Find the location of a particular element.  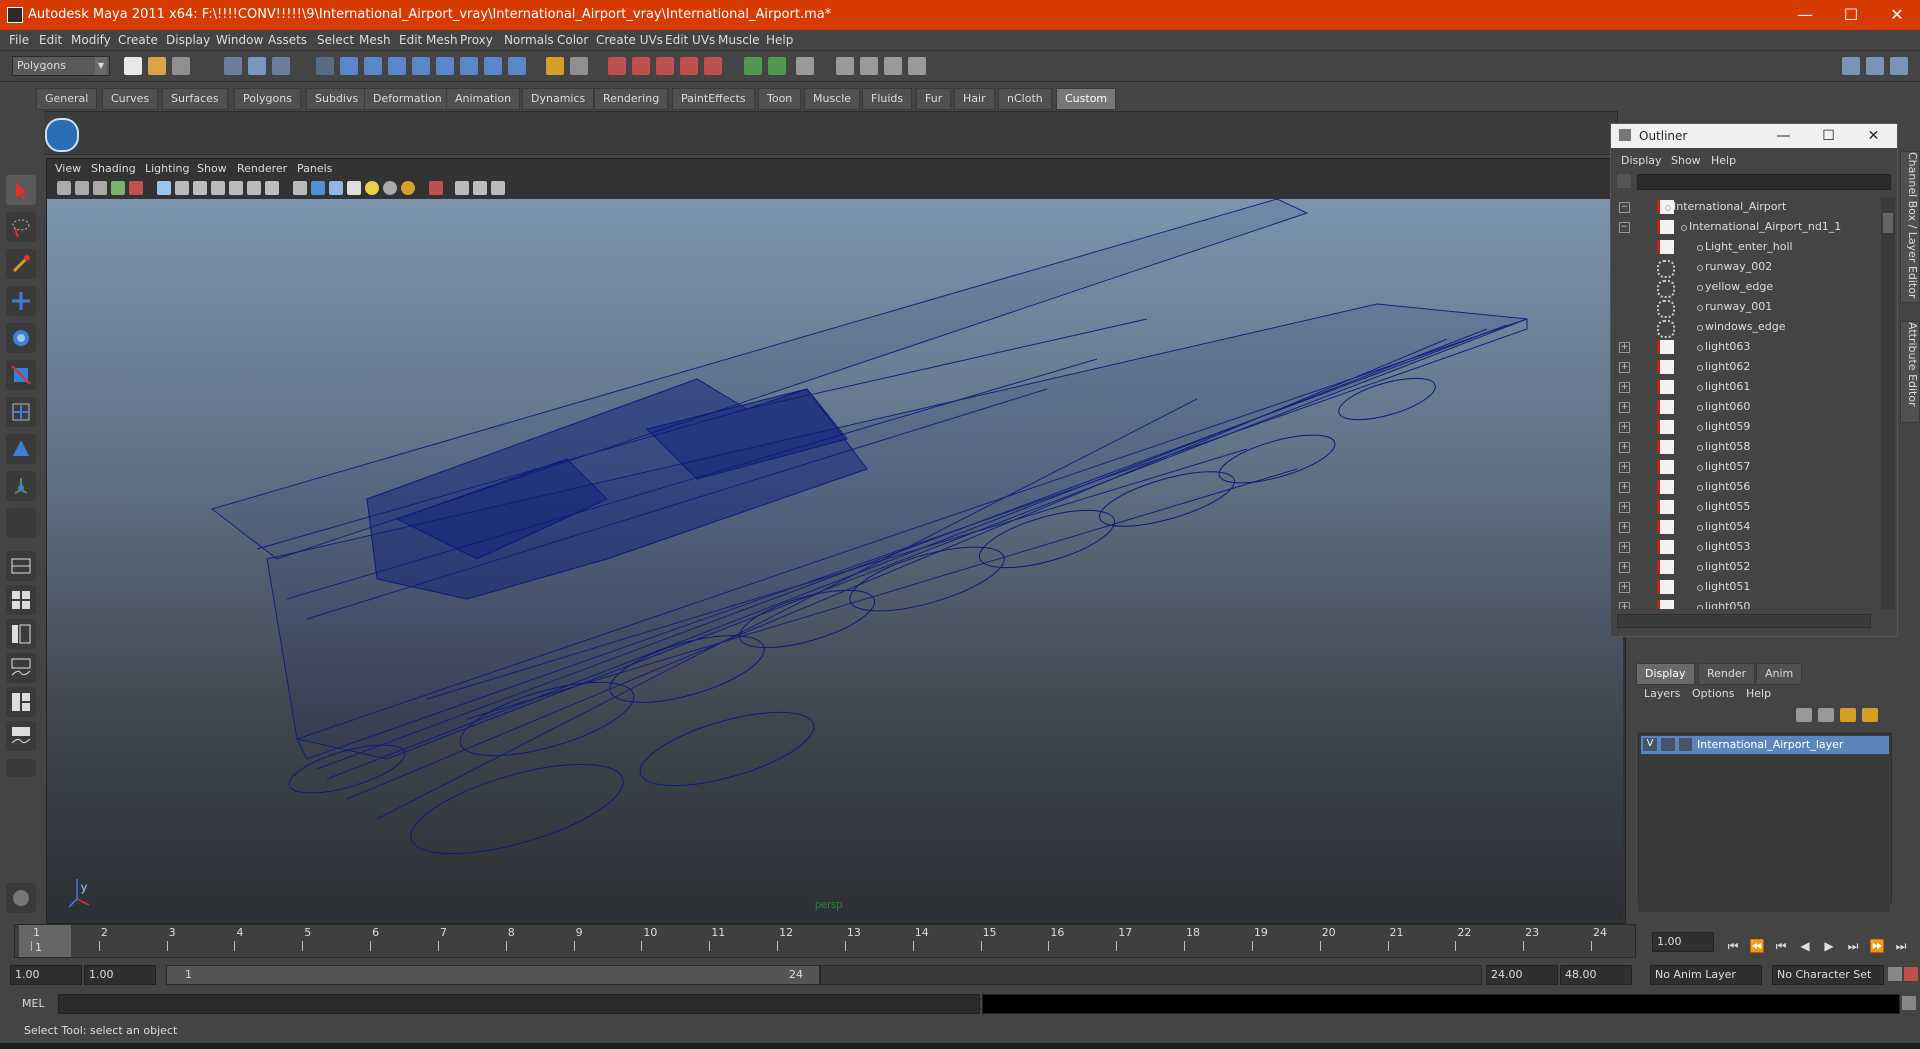

film-gate-icon is located at coordinates (182, 188).